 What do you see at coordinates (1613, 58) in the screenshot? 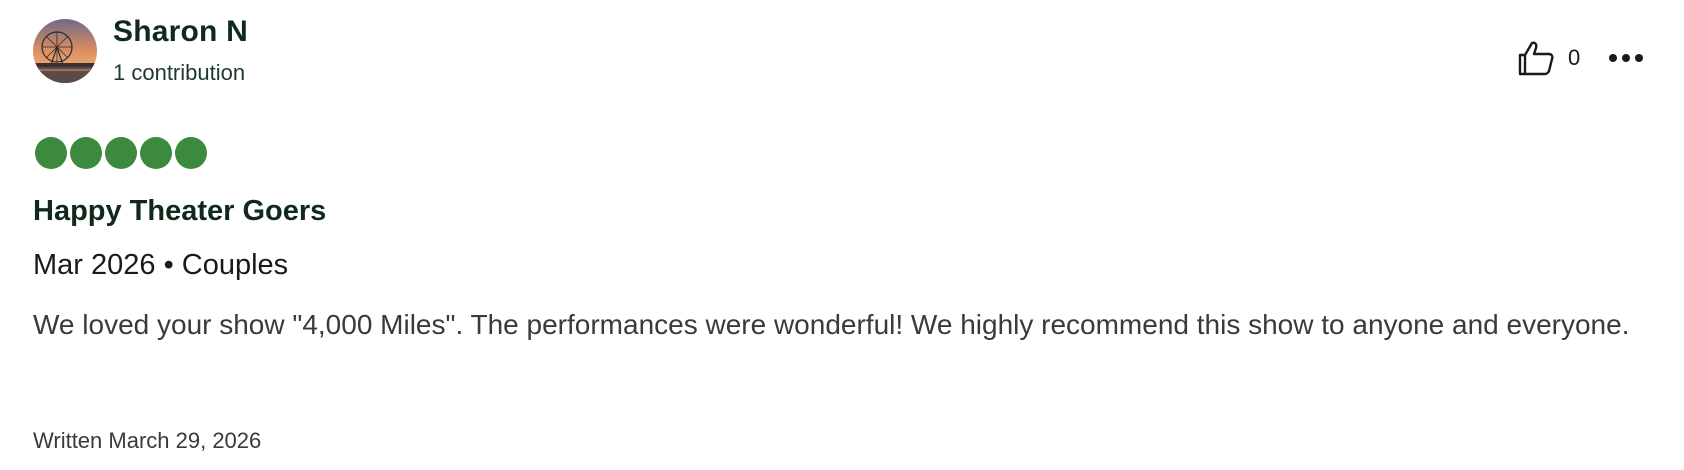
I see `ellipsis-icon` at bounding box center [1613, 58].